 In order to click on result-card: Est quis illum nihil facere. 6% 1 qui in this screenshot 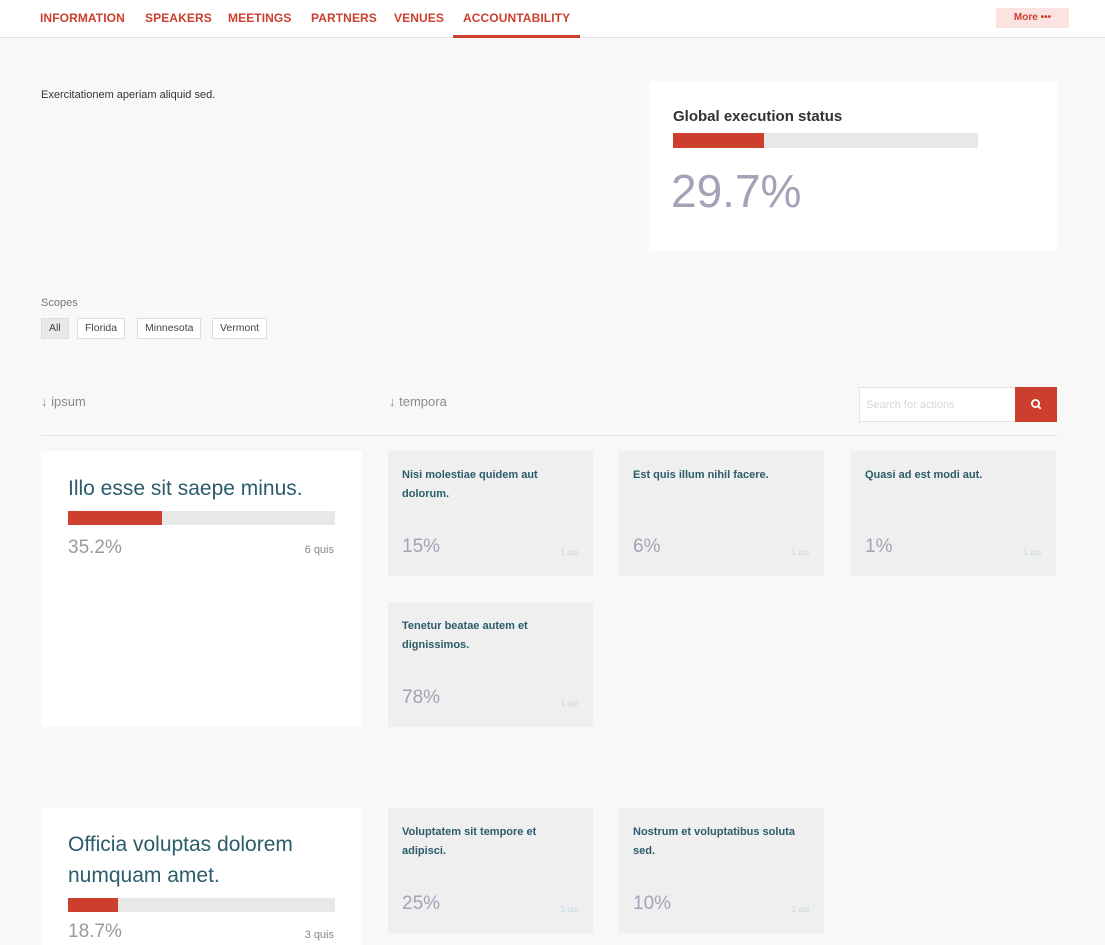, I will do `click(721, 513)`.